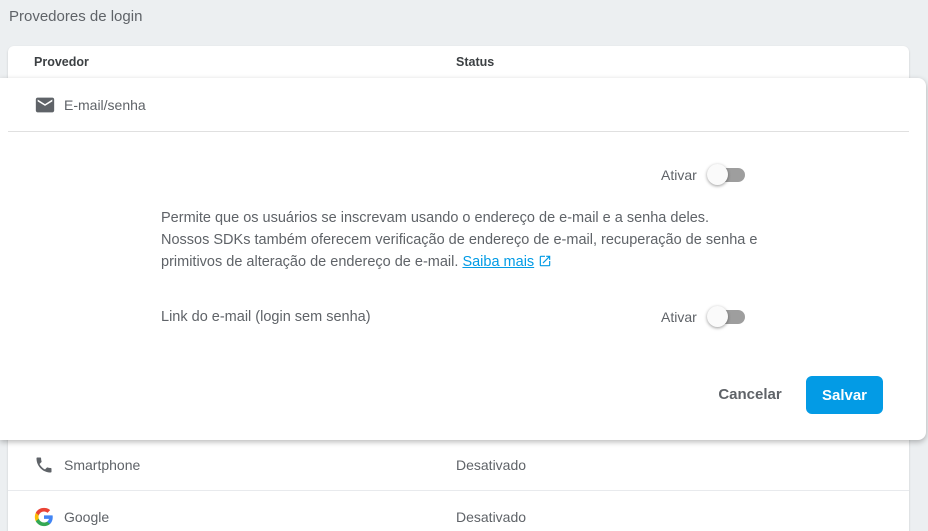  I want to click on mail-icon, so click(45, 105).